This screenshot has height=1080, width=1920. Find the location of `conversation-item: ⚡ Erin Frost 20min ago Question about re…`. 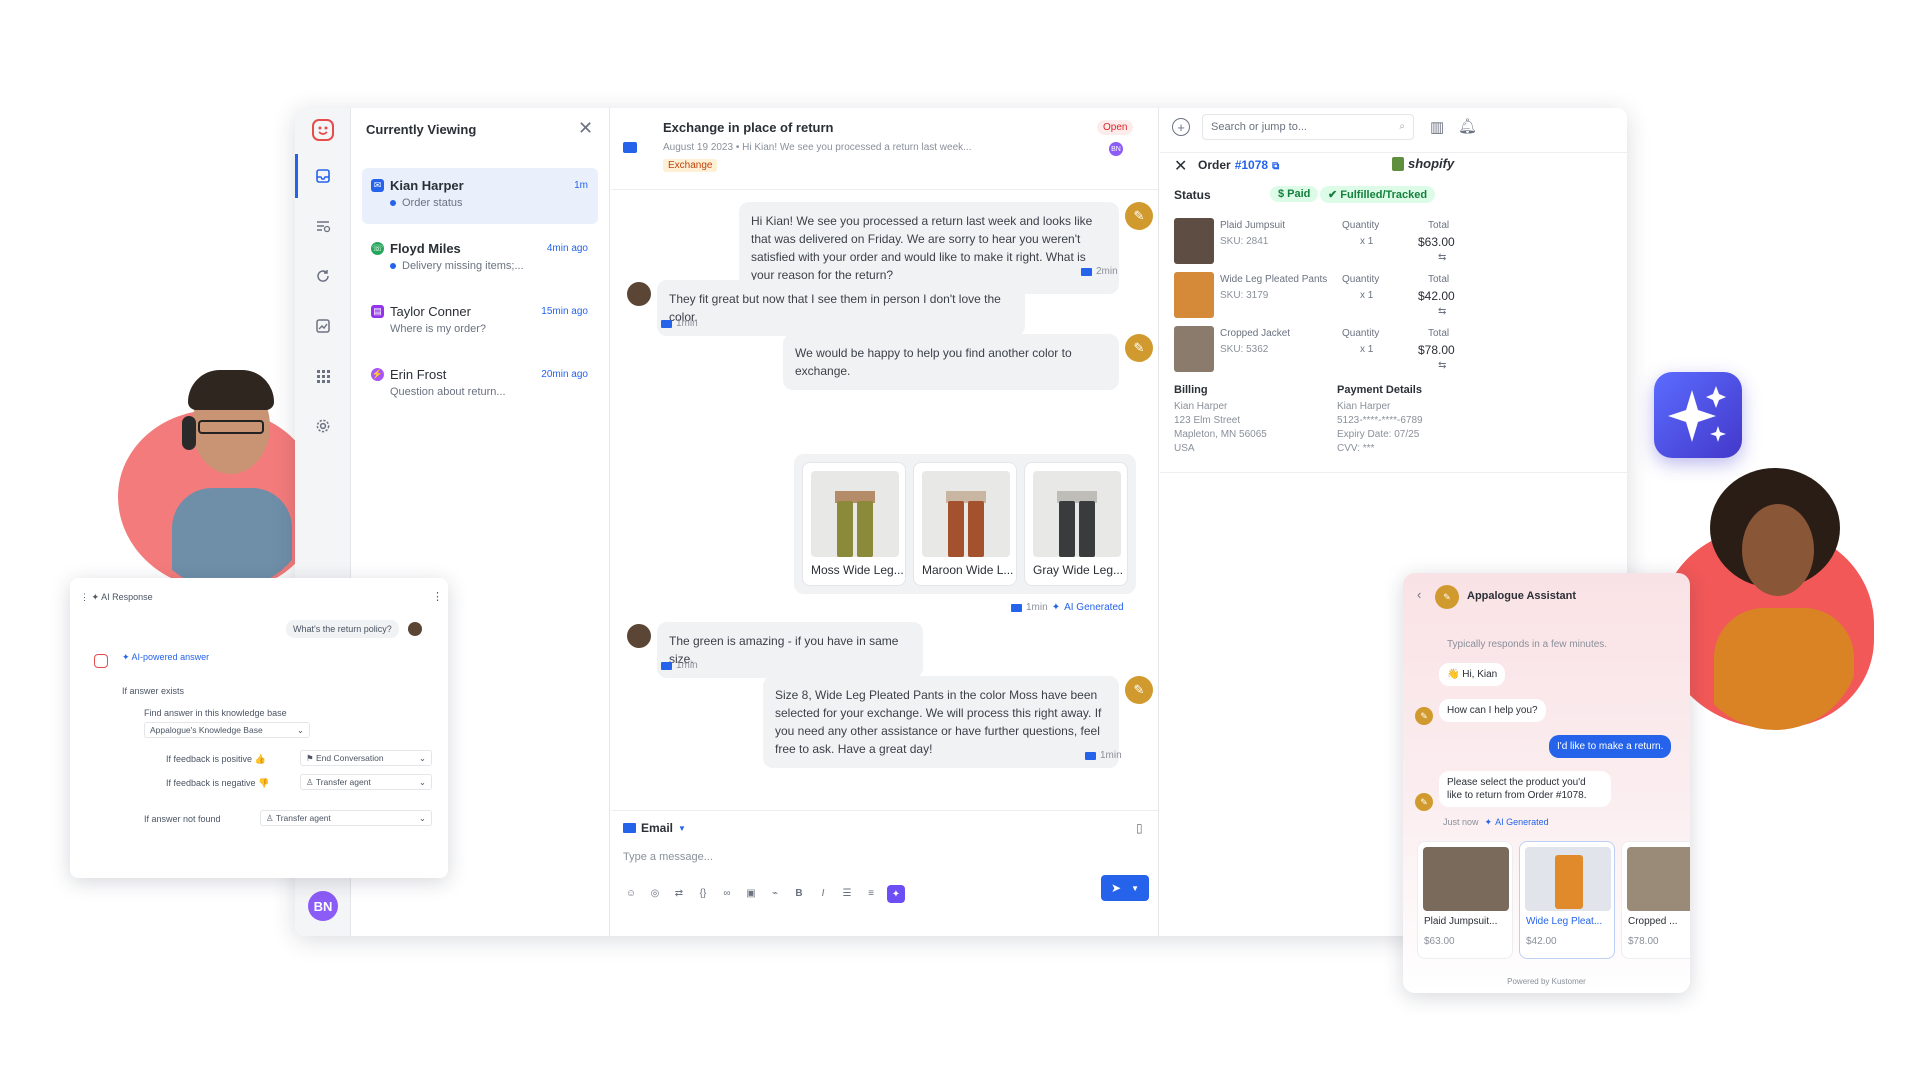

conversation-item: ⚡ Erin Frost 20min ago Question about re… is located at coordinates (480, 385).